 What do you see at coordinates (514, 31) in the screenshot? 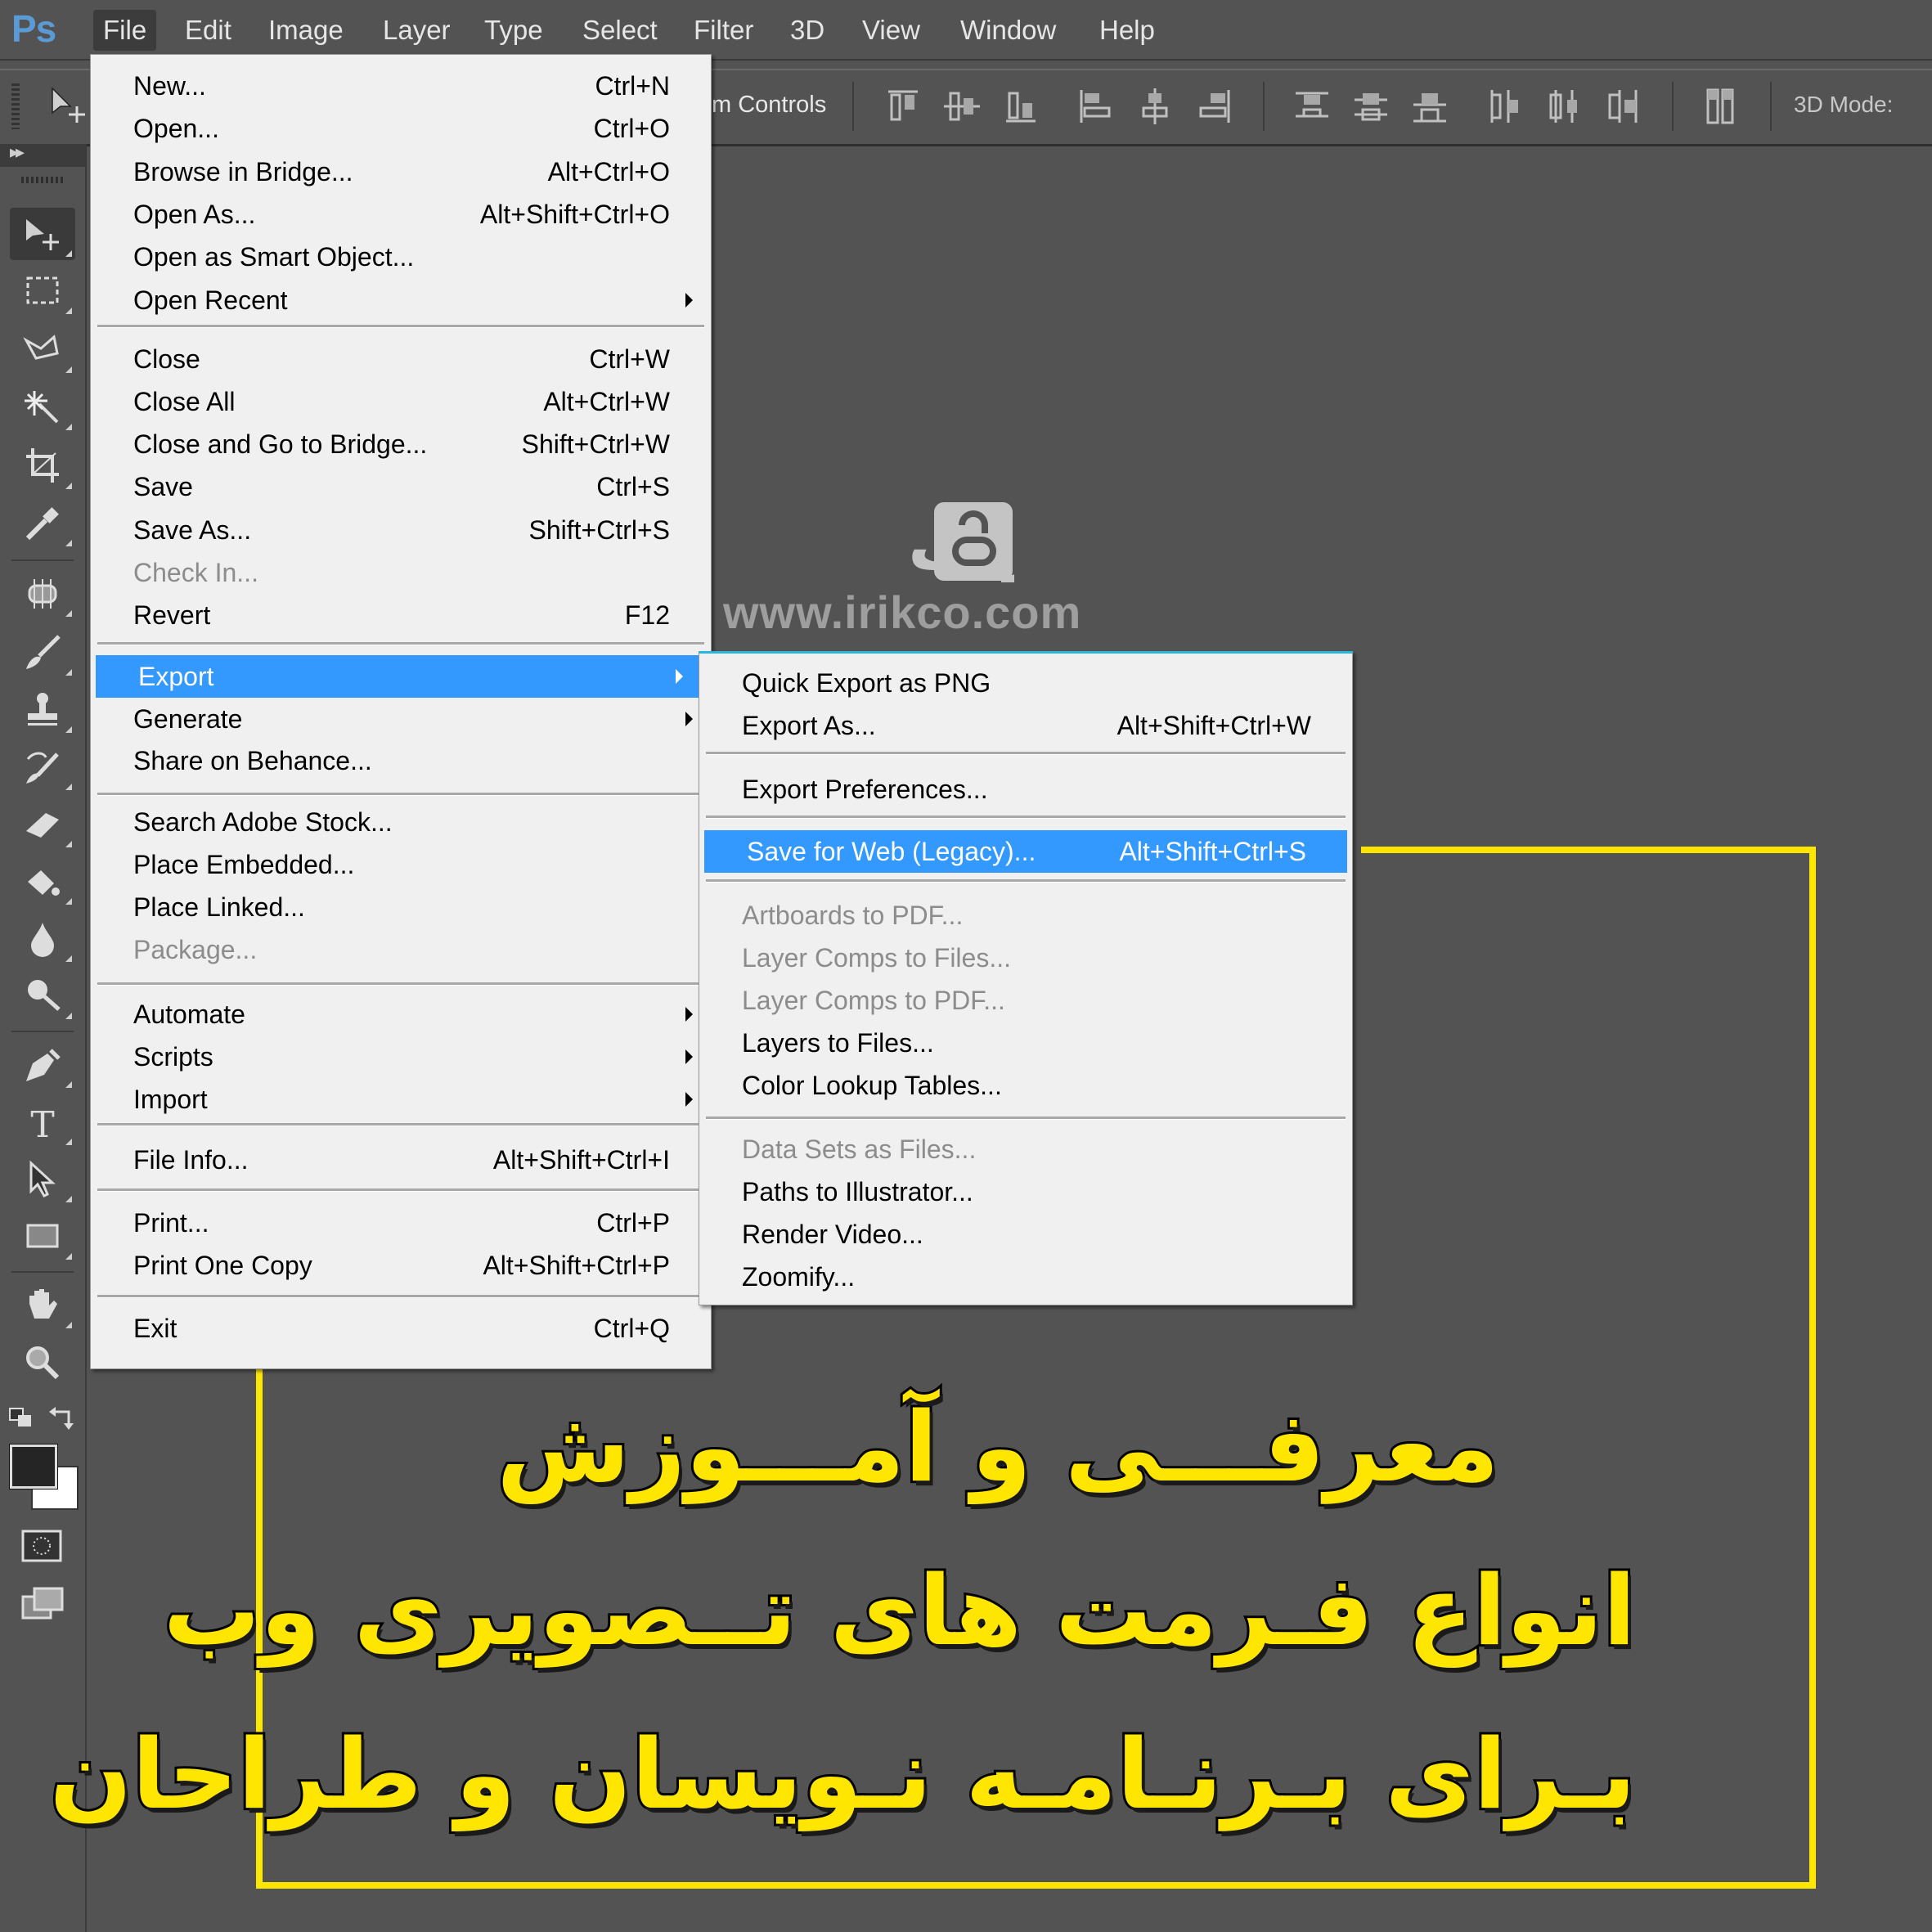
I see `menu-type: Type` at bounding box center [514, 31].